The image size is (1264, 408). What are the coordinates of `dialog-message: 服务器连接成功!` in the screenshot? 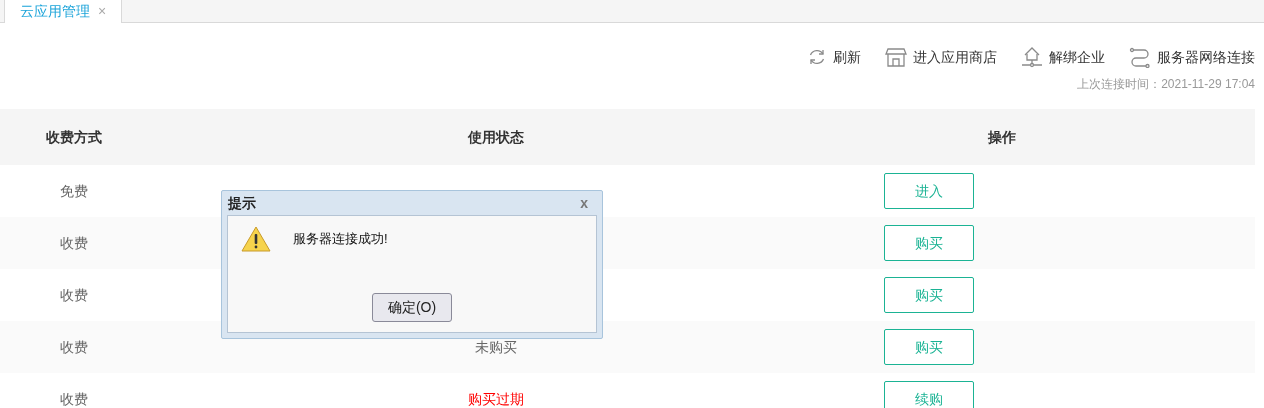 It's located at (340, 239).